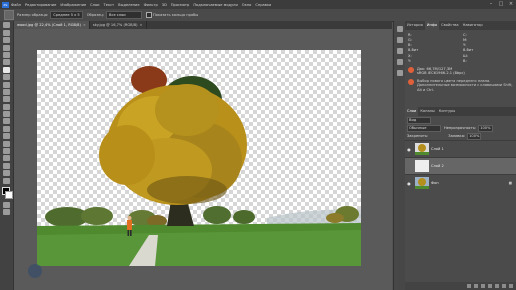 This screenshot has width=516, height=290. I want to click on show-ring-checkbox, so click(149, 15).